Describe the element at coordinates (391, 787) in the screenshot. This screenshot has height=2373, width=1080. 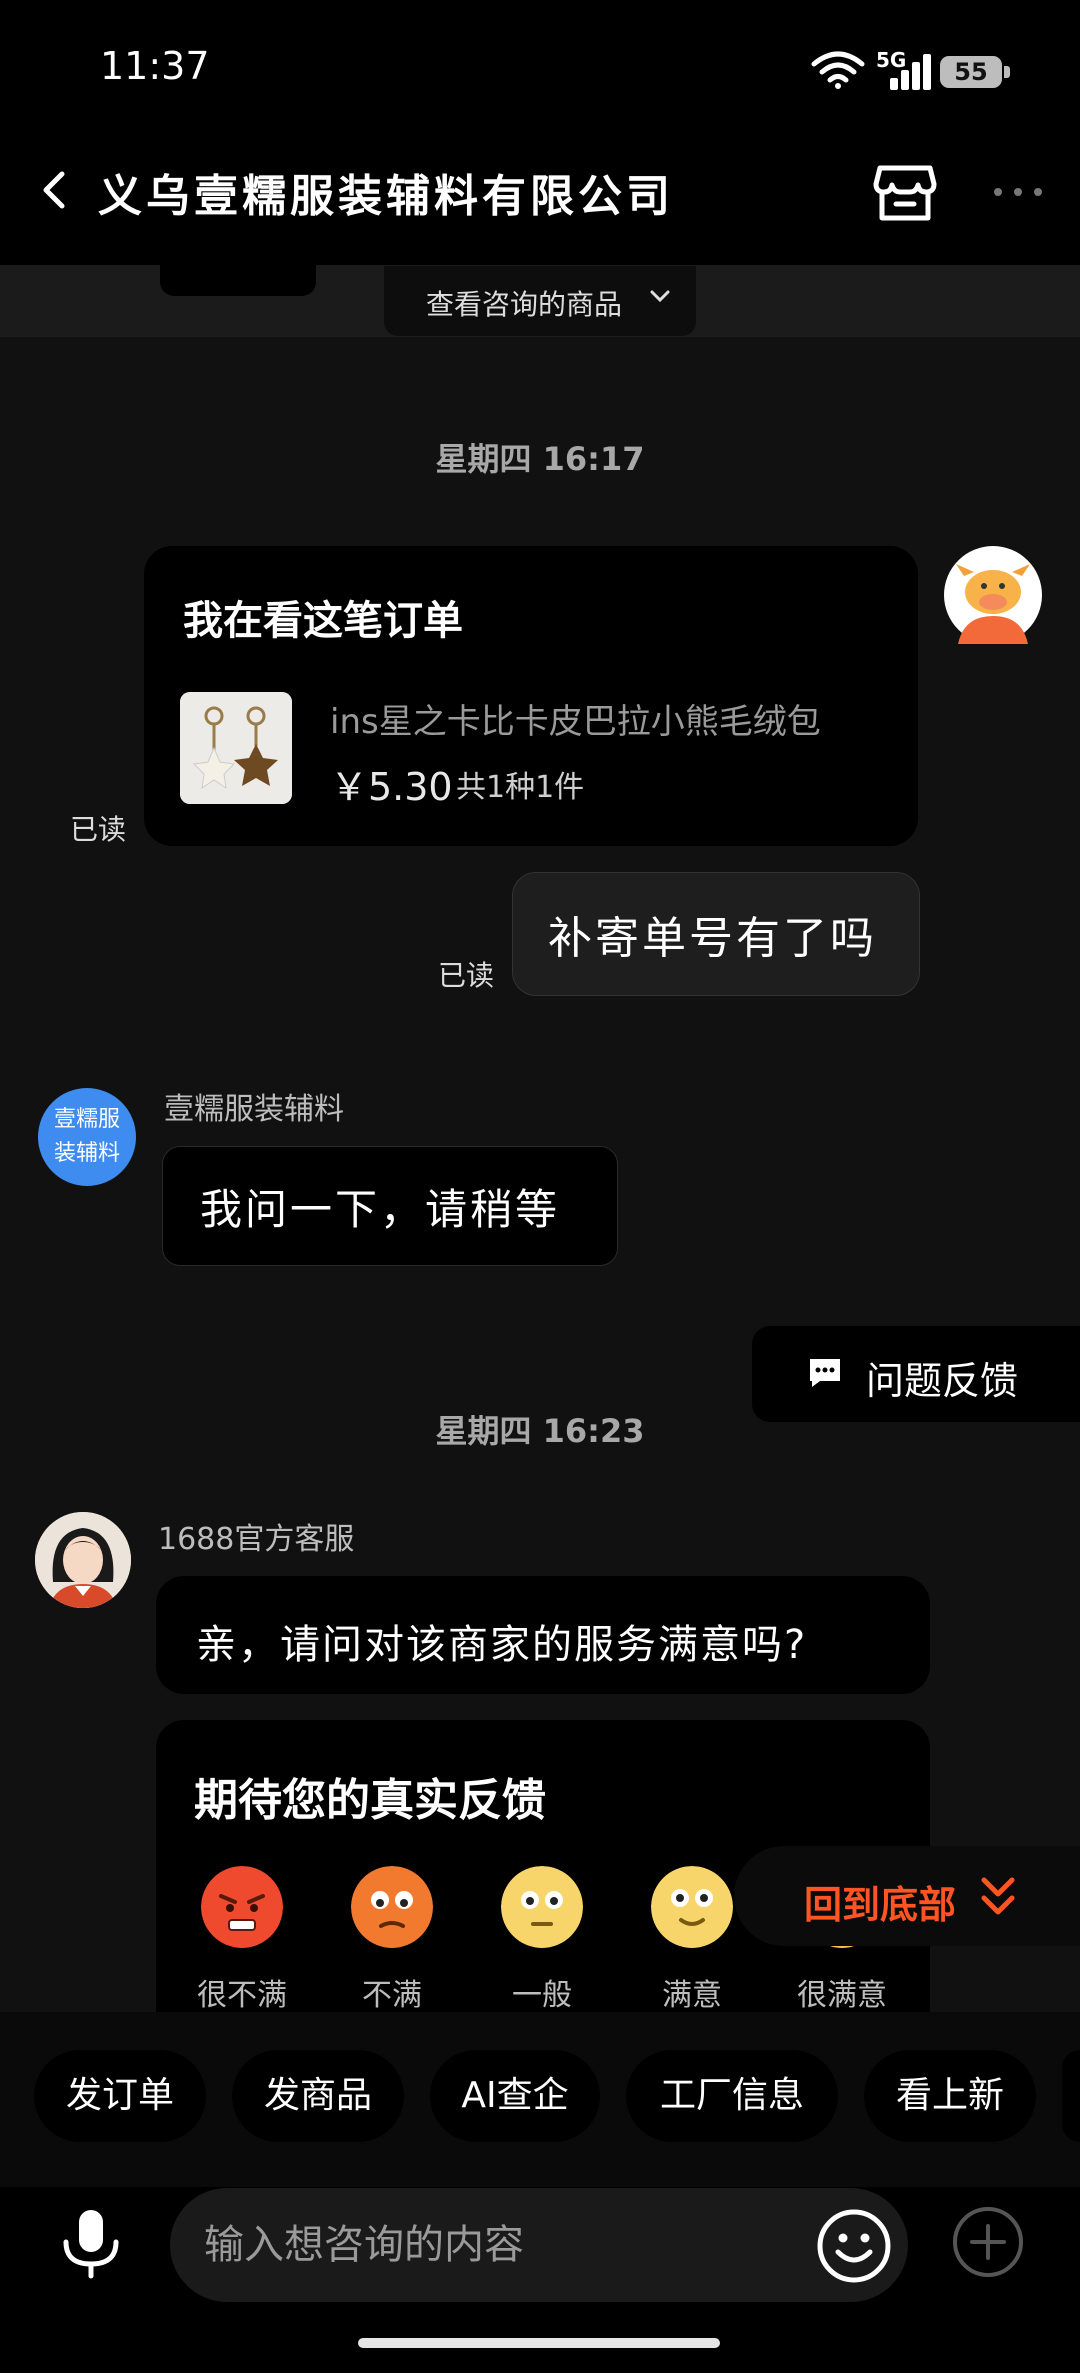
I see `product-price: ￥5.30` at that location.